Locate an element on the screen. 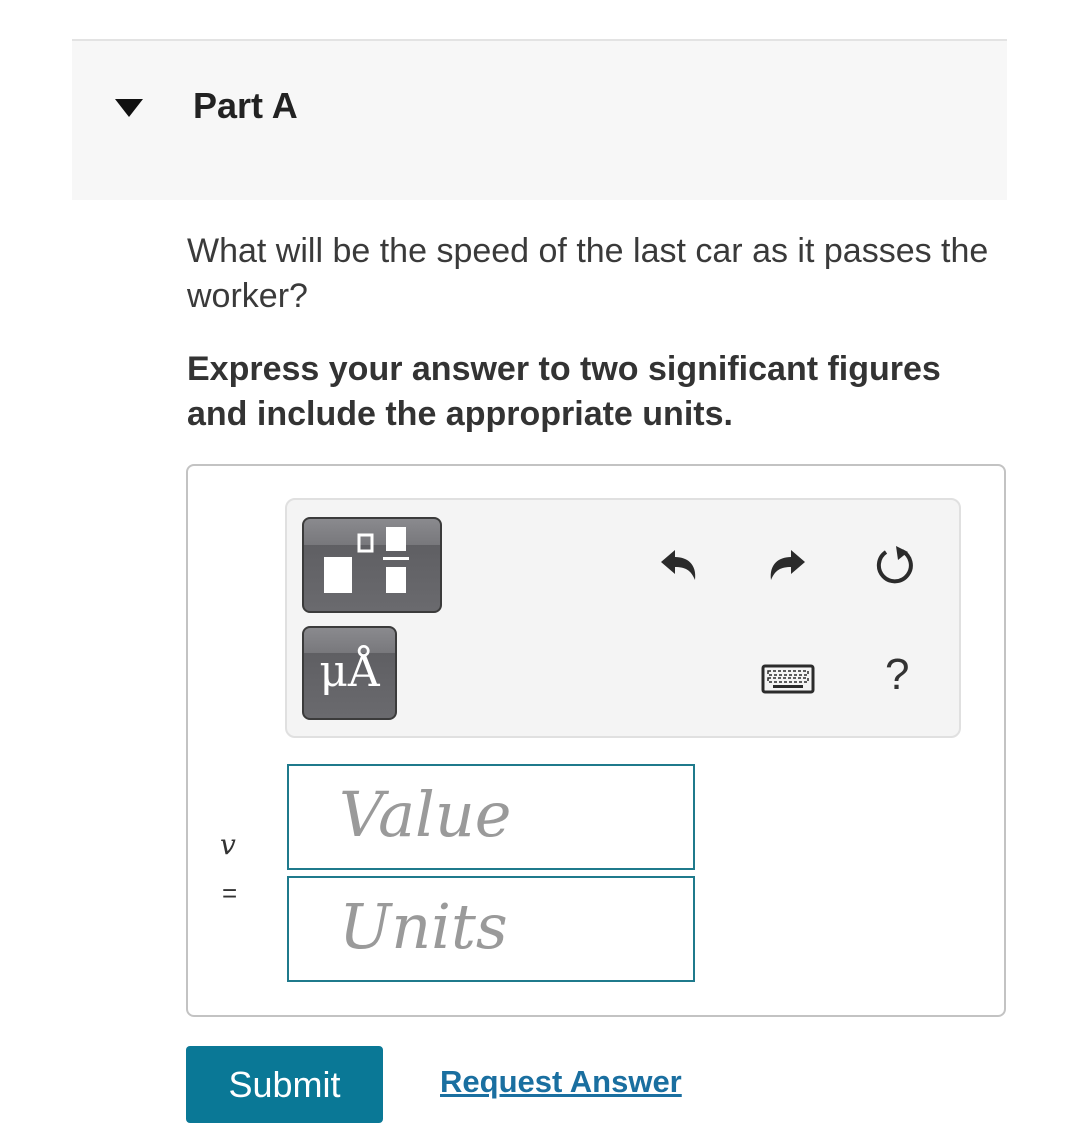 This screenshot has width=1080, height=1142. request-answer-link: Request Answer is located at coordinates (561, 1082).